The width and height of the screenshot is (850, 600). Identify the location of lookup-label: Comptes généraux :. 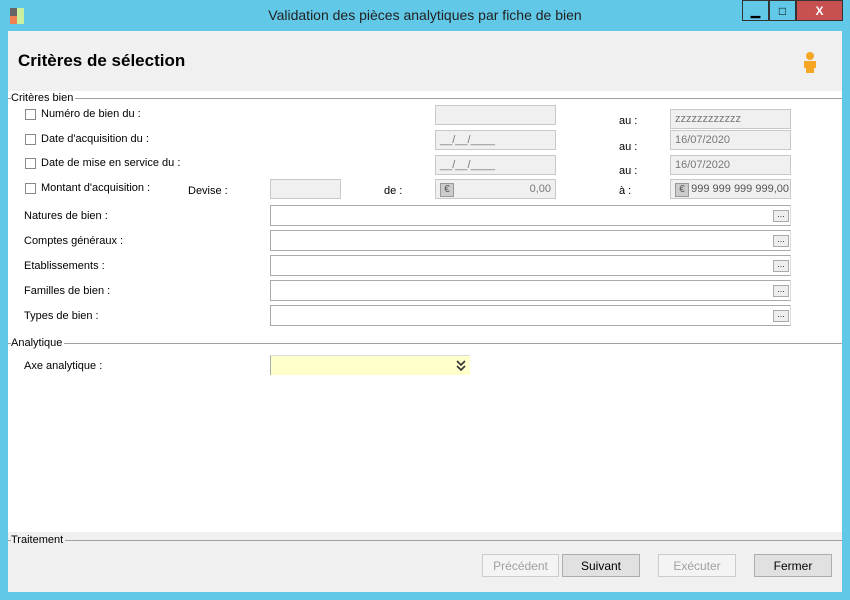
(74, 241).